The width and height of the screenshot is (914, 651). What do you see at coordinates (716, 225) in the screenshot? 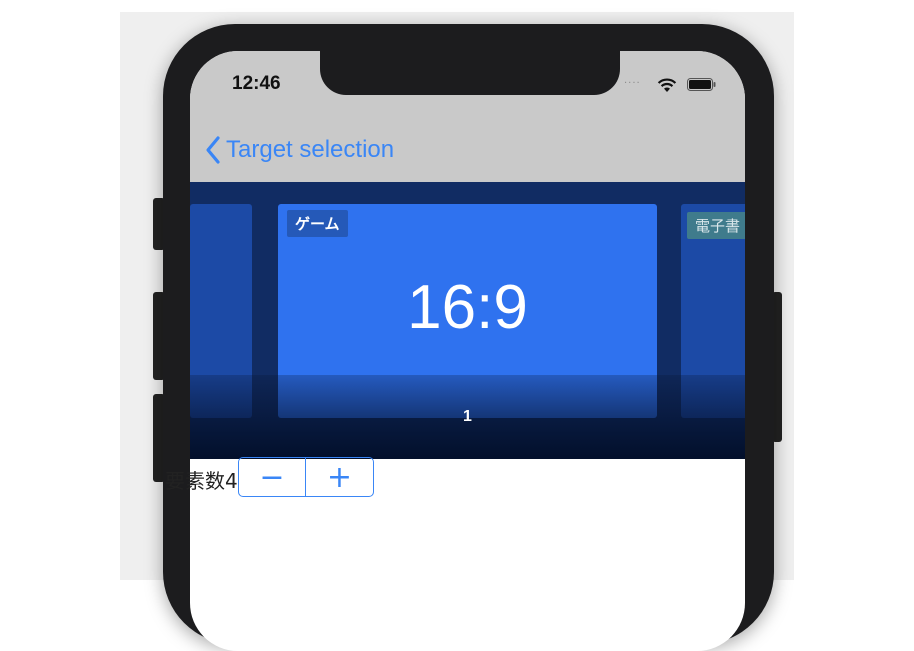
I see `card-category-badge: 電子書` at bounding box center [716, 225].